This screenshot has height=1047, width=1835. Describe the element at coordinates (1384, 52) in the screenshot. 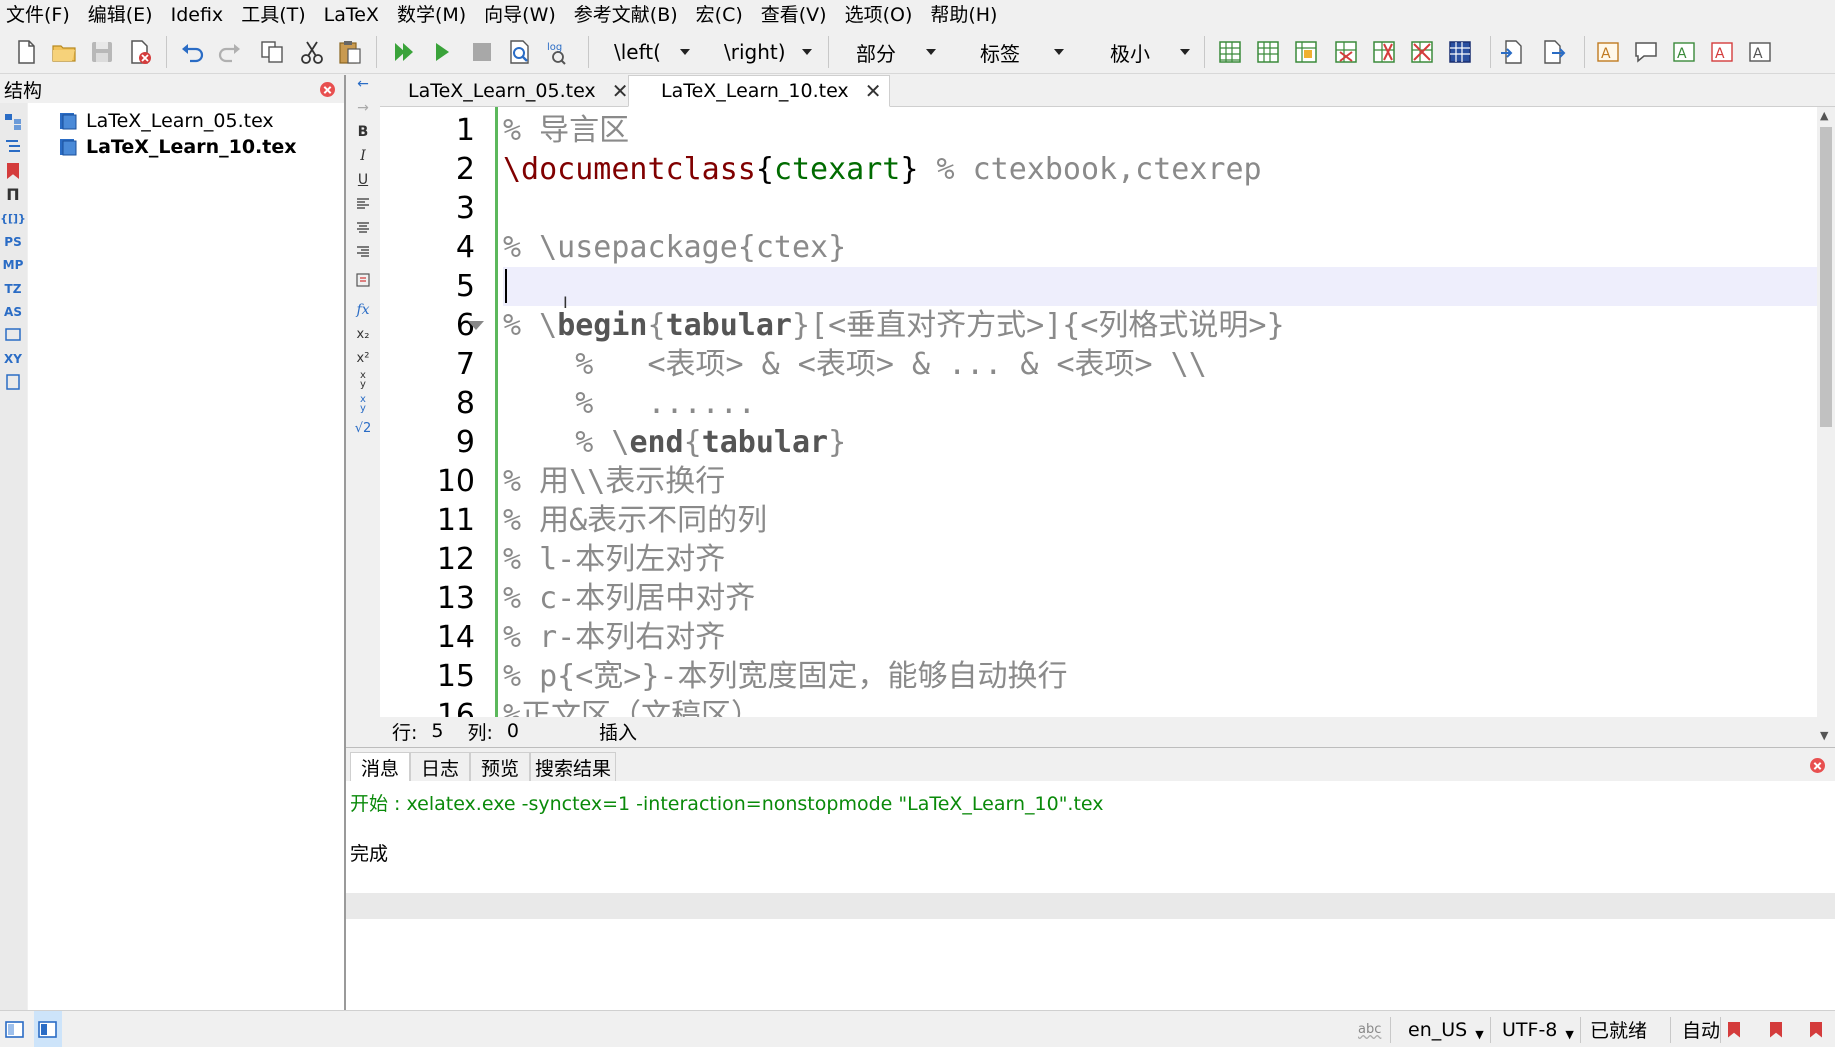

I see `delete-column-icon` at that location.